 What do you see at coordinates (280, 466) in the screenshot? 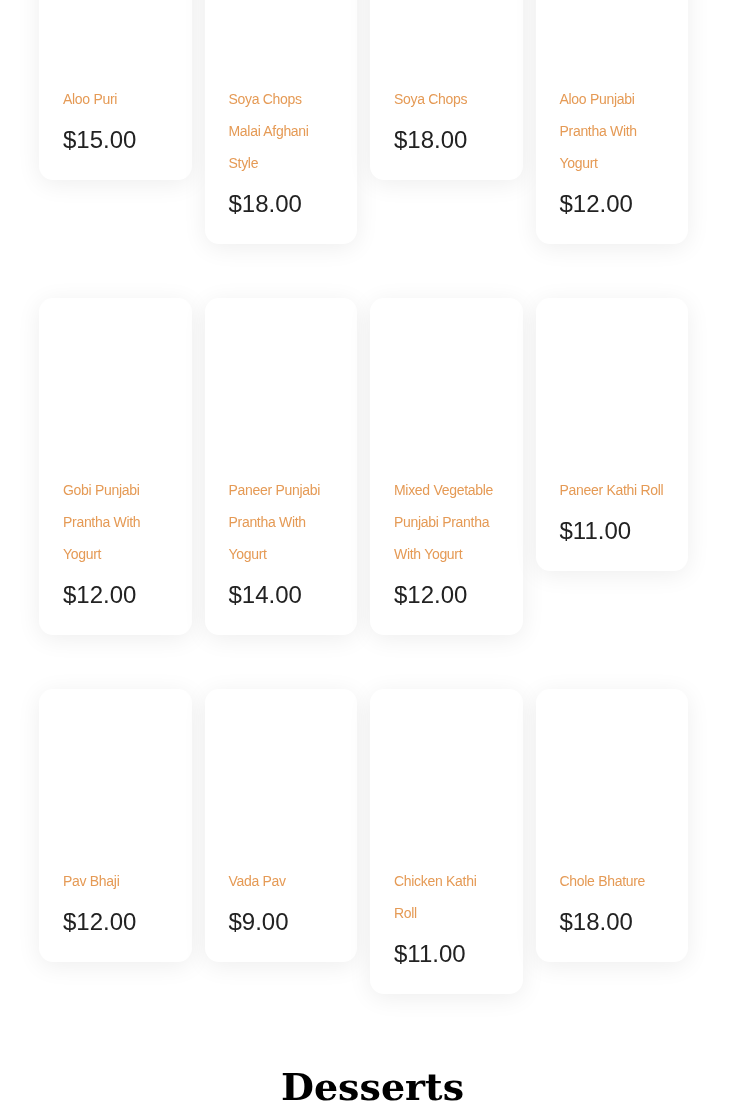
I see `product-card: Paneer Punjabi Prantha With Yogurt $14.00` at bounding box center [280, 466].